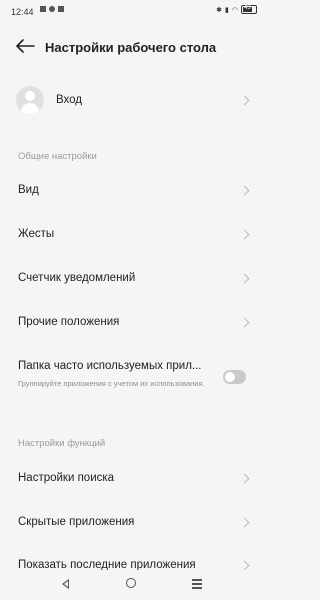 This screenshot has width=320, height=600. I want to click on section-title-general: Общие настройки, so click(57, 156).